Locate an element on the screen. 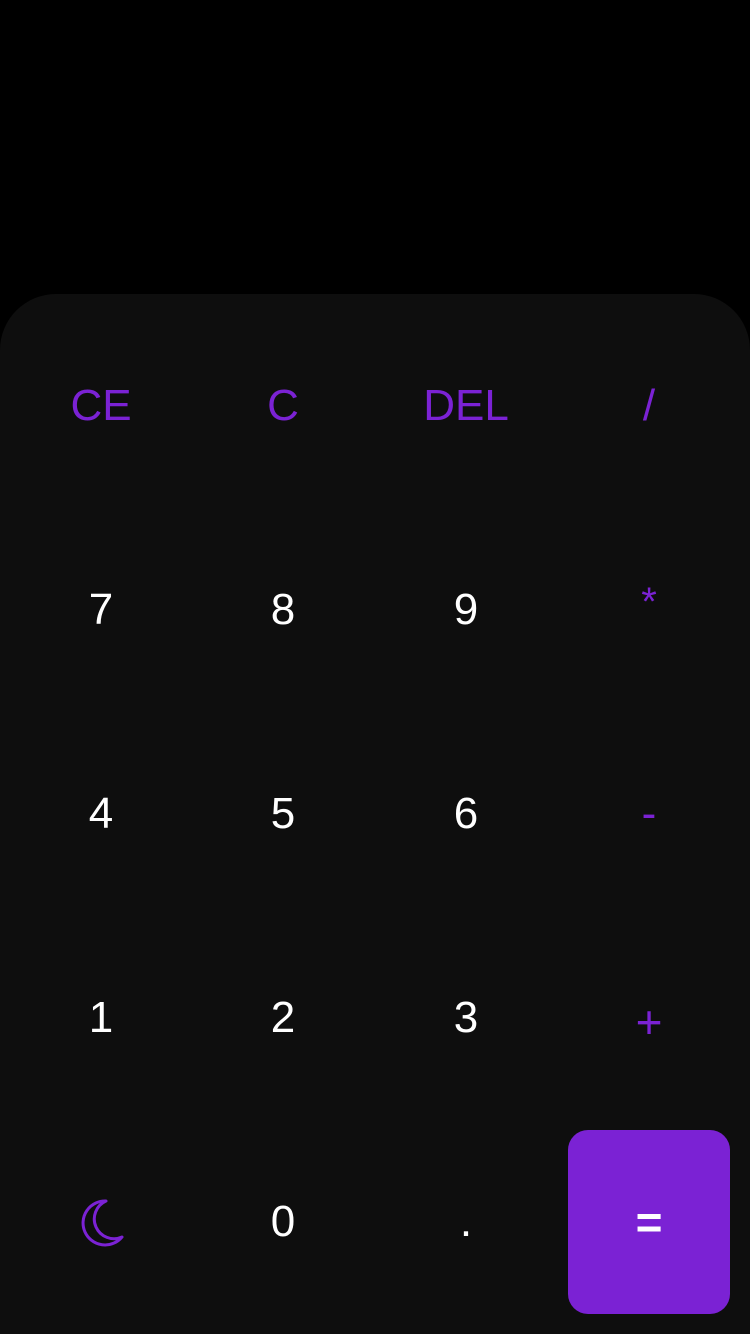  digit-1-button: 1 is located at coordinates (101, 1018).